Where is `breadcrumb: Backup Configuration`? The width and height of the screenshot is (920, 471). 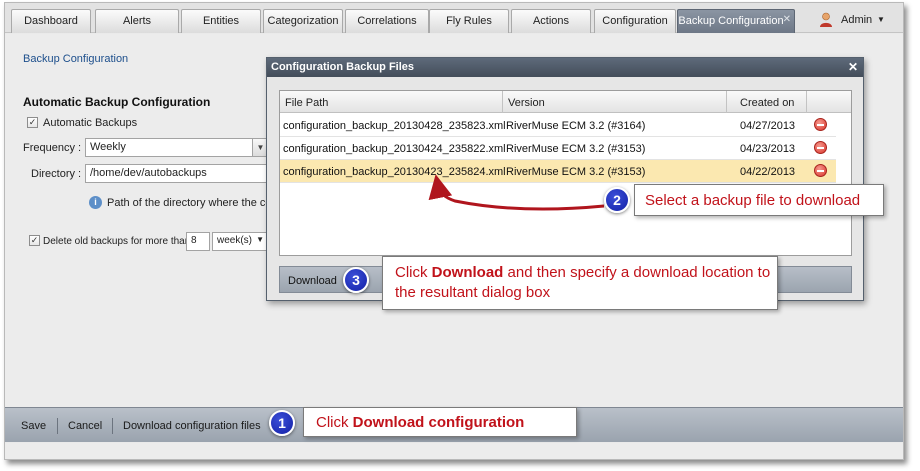
breadcrumb: Backup Configuration is located at coordinates (75, 59).